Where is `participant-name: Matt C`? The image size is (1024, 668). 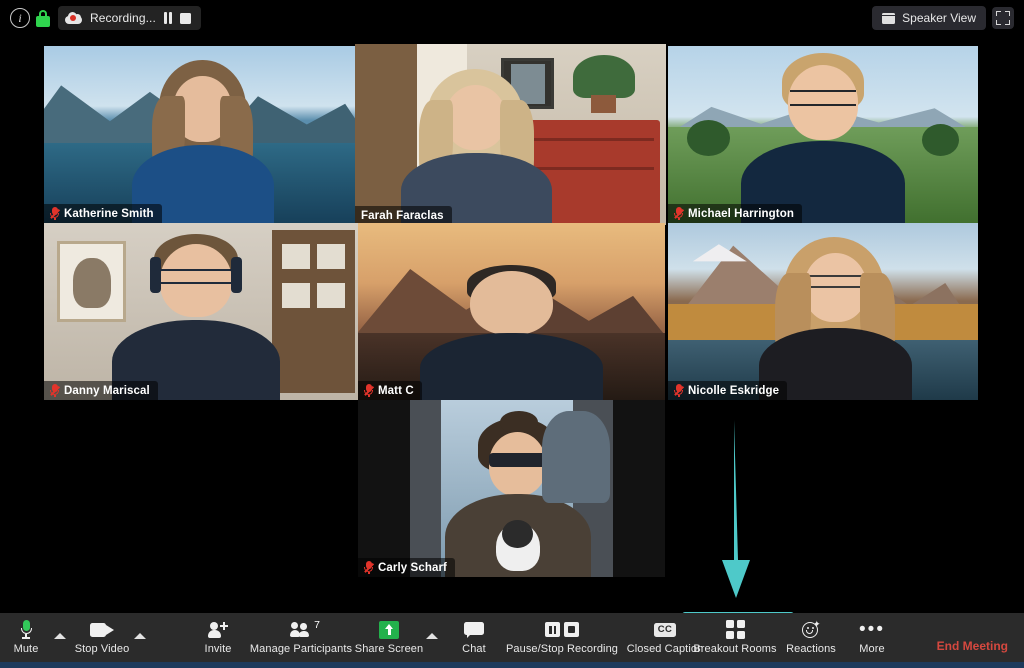 participant-name: Matt C is located at coordinates (396, 390).